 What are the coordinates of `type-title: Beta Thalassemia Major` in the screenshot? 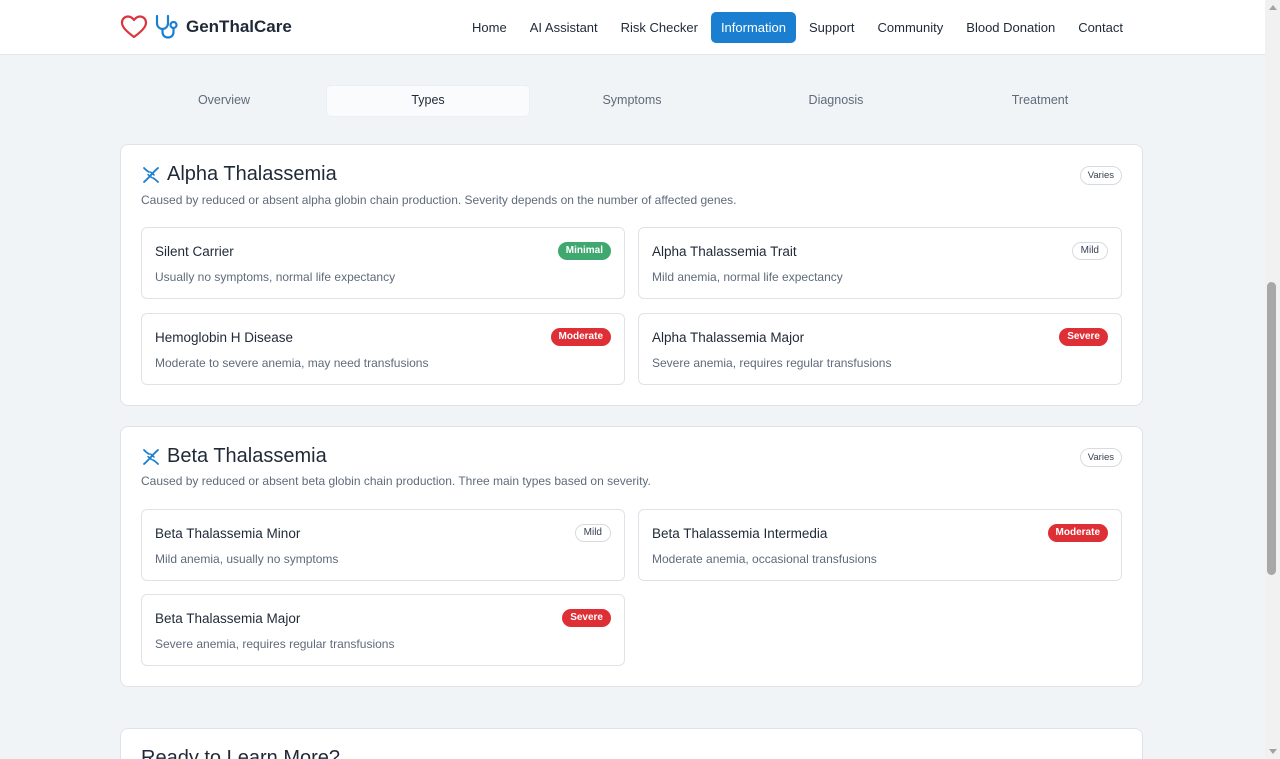 It's located at (228, 618).